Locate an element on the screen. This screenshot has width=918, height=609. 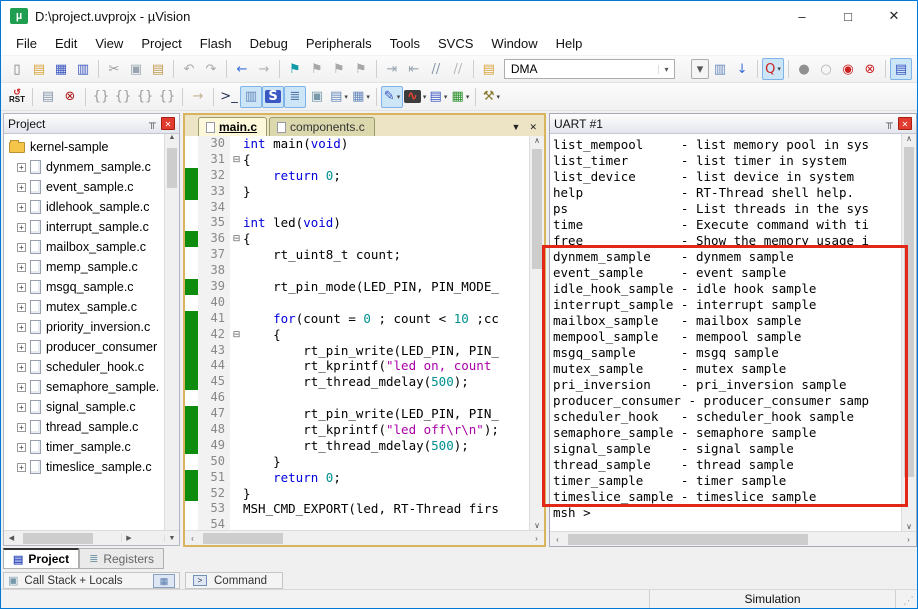
cut-icon: ✂ is located at coordinates (114, 69).